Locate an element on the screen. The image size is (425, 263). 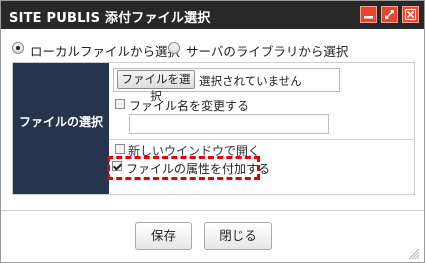
maximize-icon is located at coordinates (389, 14).